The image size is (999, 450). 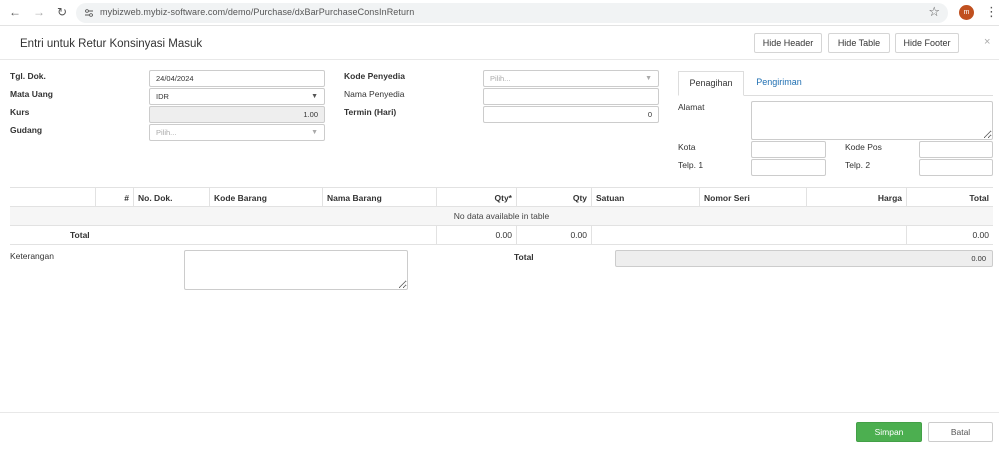 What do you see at coordinates (863, 147) in the screenshot?
I see `kode-pos-label: Kode Pos` at bounding box center [863, 147].